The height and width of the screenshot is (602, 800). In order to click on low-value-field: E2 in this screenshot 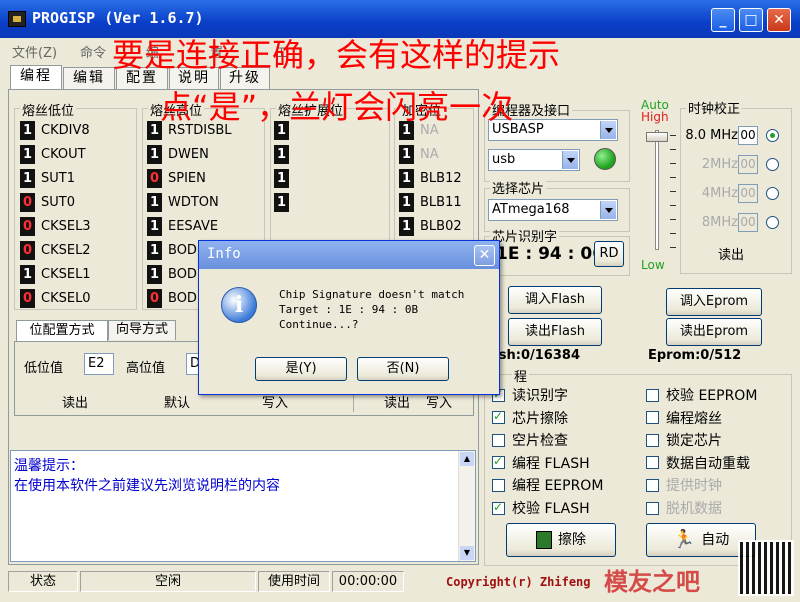, I will do `click(99, 364)`.